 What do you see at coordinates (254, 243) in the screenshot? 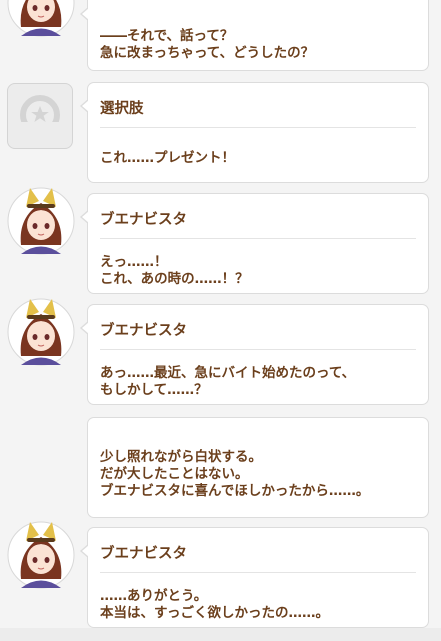
I see `message-bubble: ブエナビスタ えっ……！ これ、あの時の……！？` at bounding box center [254, 243].